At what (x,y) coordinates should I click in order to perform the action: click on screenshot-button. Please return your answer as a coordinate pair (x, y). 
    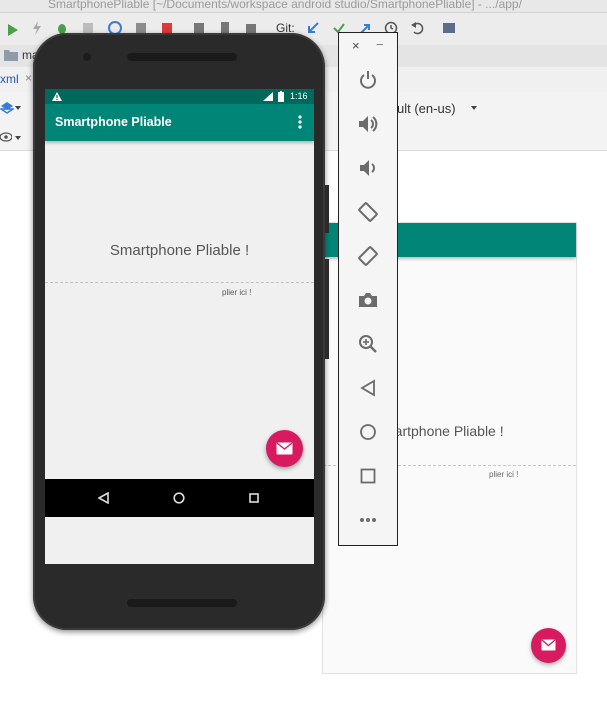
    Looking at the image, I should click on (368, 300).